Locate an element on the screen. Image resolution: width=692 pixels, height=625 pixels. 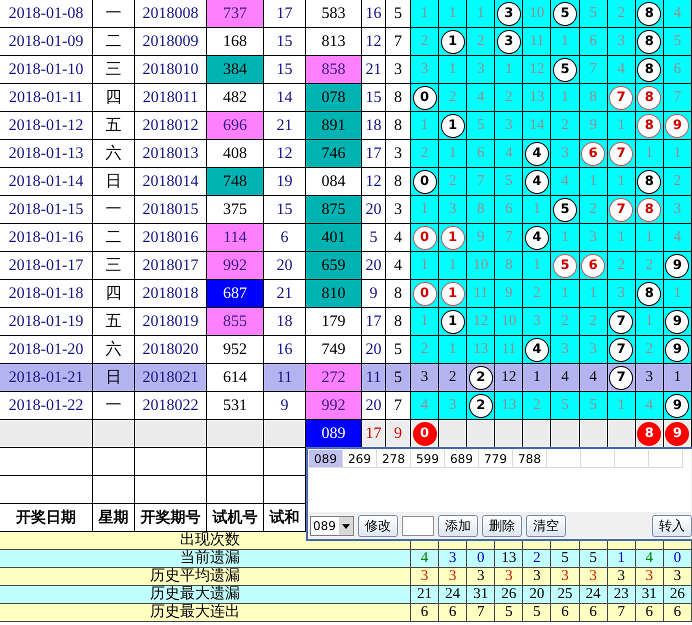
table-row: 2018-01-12 五 2018012 696 21 891 18 8 1 1 5 3 14 2 9 1 8 9 is located at coordinates (346, 126).